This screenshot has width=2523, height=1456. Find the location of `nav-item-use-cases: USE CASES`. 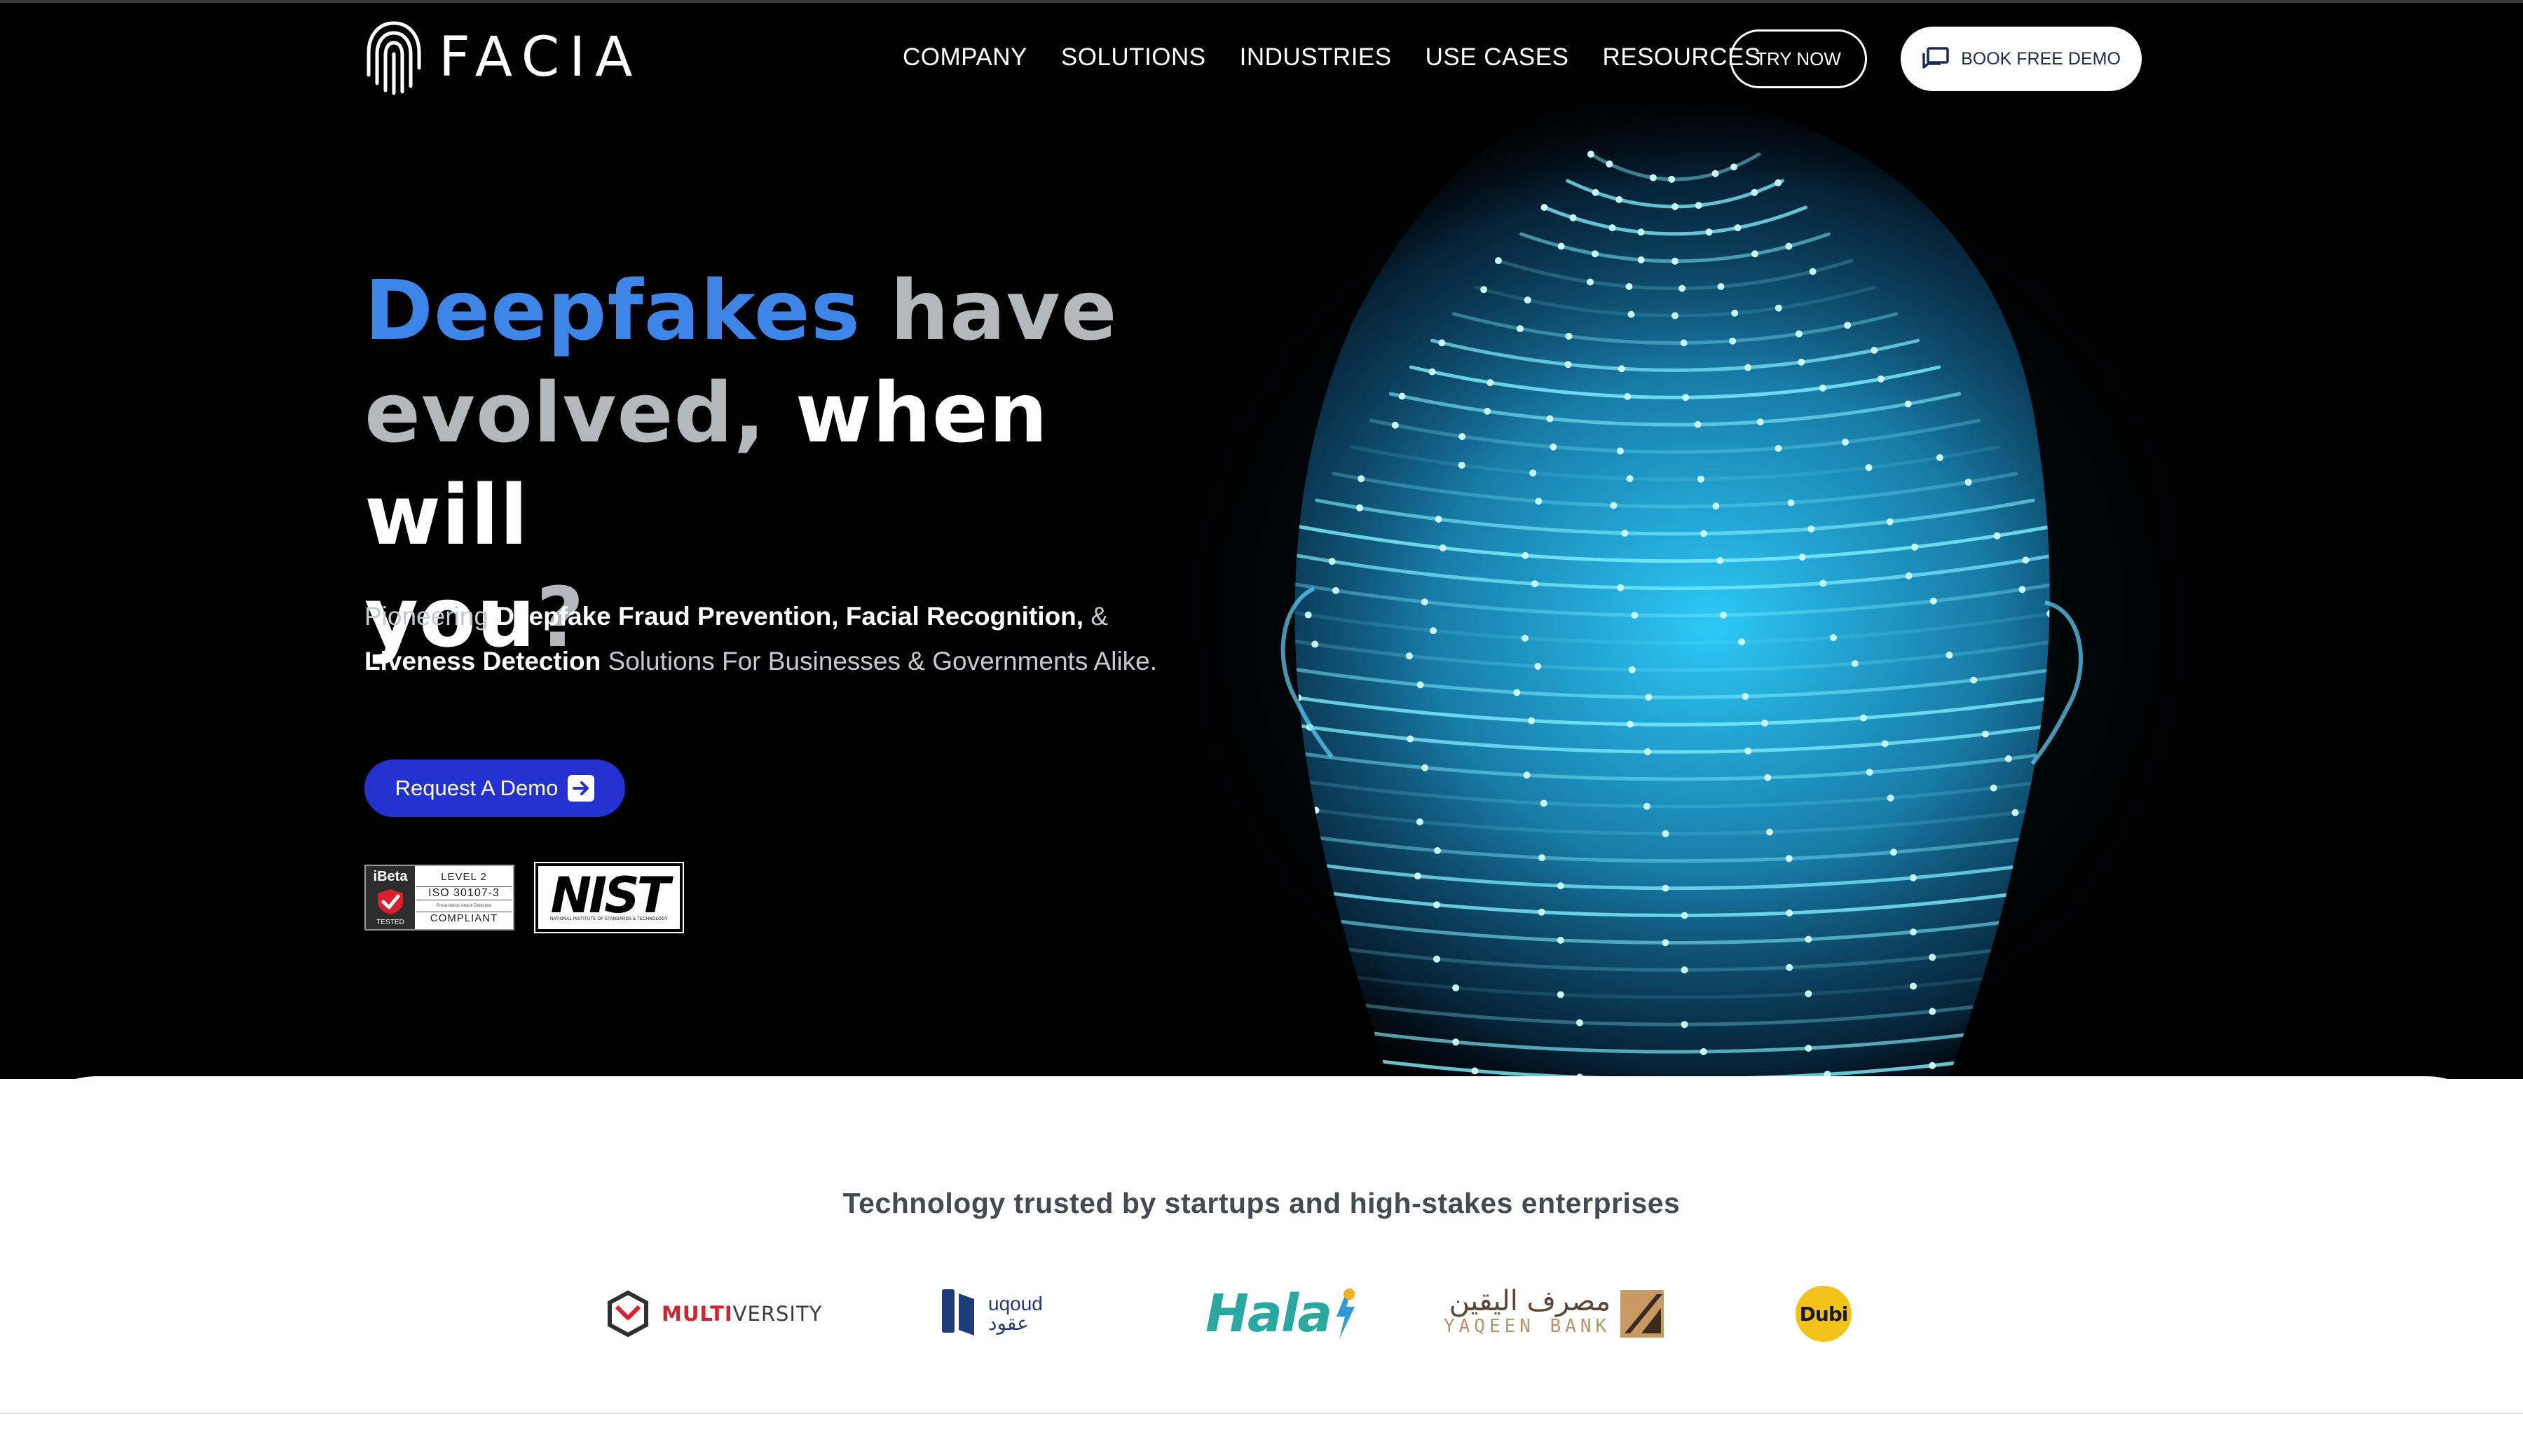

nav-item-use-cases: USE CASES is located at coordinates (1497, 57).